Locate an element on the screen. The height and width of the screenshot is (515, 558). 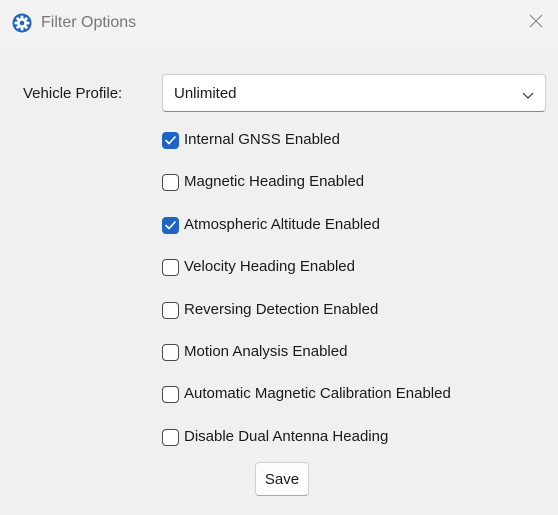
close-icon is located at coordinates (536, 23).